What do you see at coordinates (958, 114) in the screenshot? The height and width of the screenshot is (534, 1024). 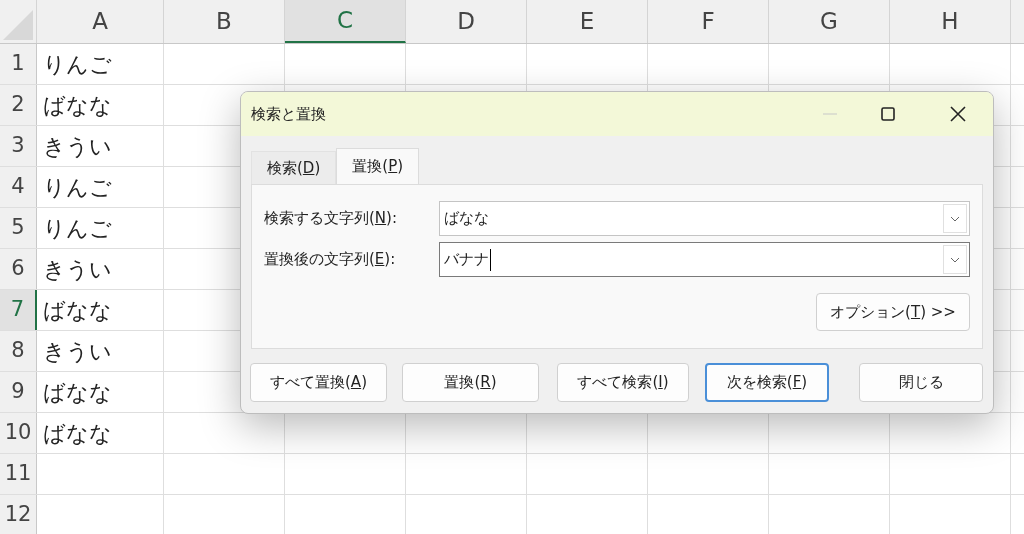 I see `close-icon` at bounding box center [958, 114].